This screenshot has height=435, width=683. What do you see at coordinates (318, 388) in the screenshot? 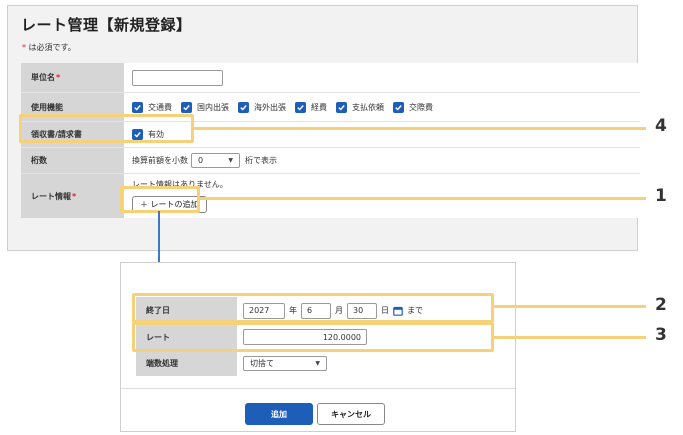
I see `dialog-divider` at bounding box center [318, 388].